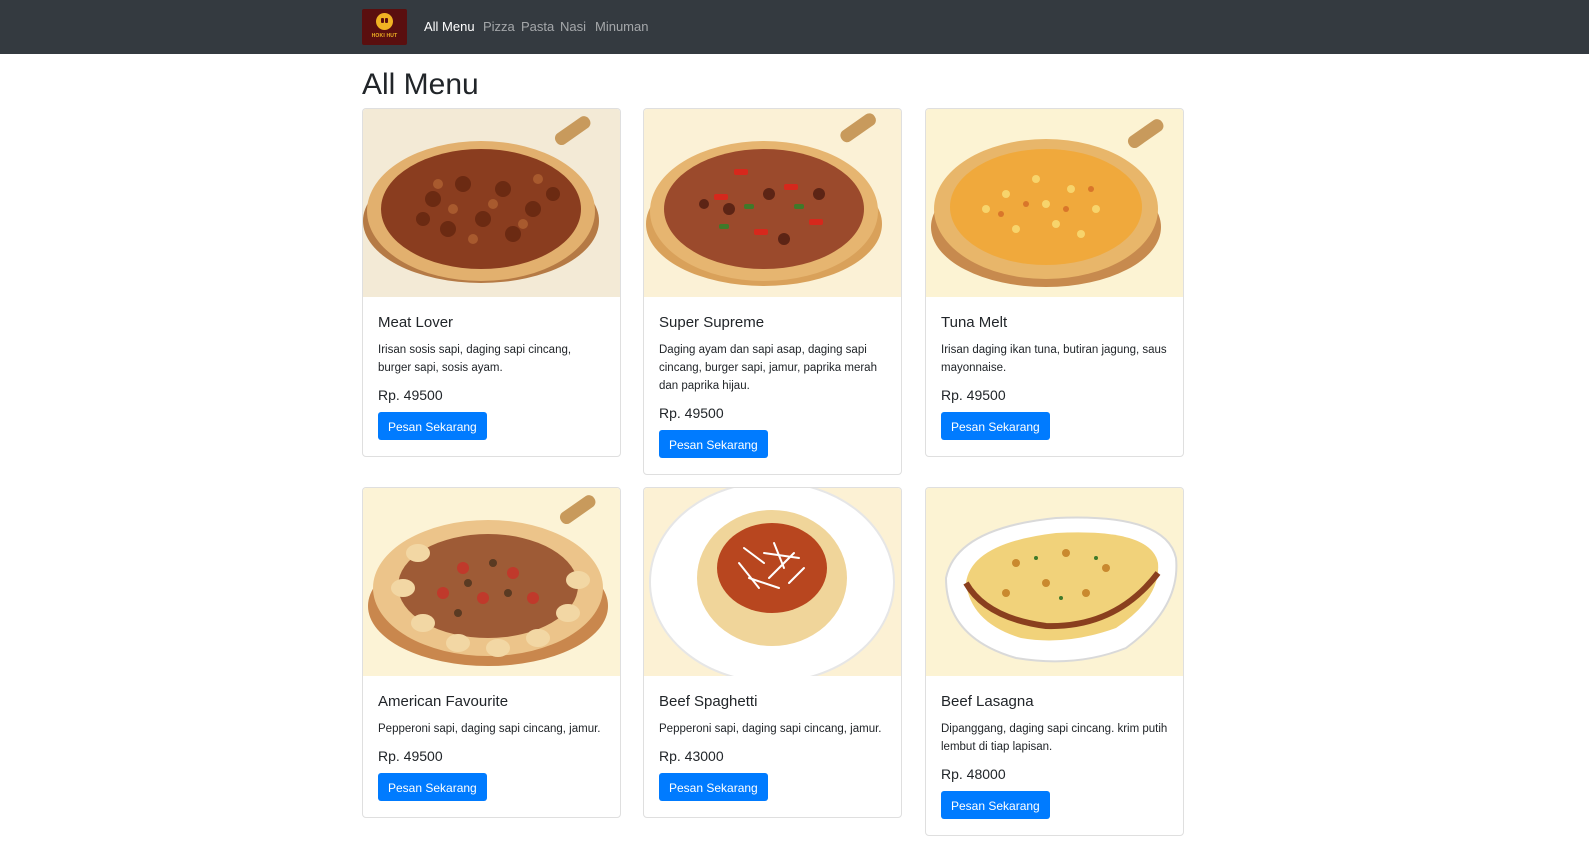 This screenshot has height=851, width=1589. I want to click on menu-item-price: Rp. 43000, so click(691, 756).